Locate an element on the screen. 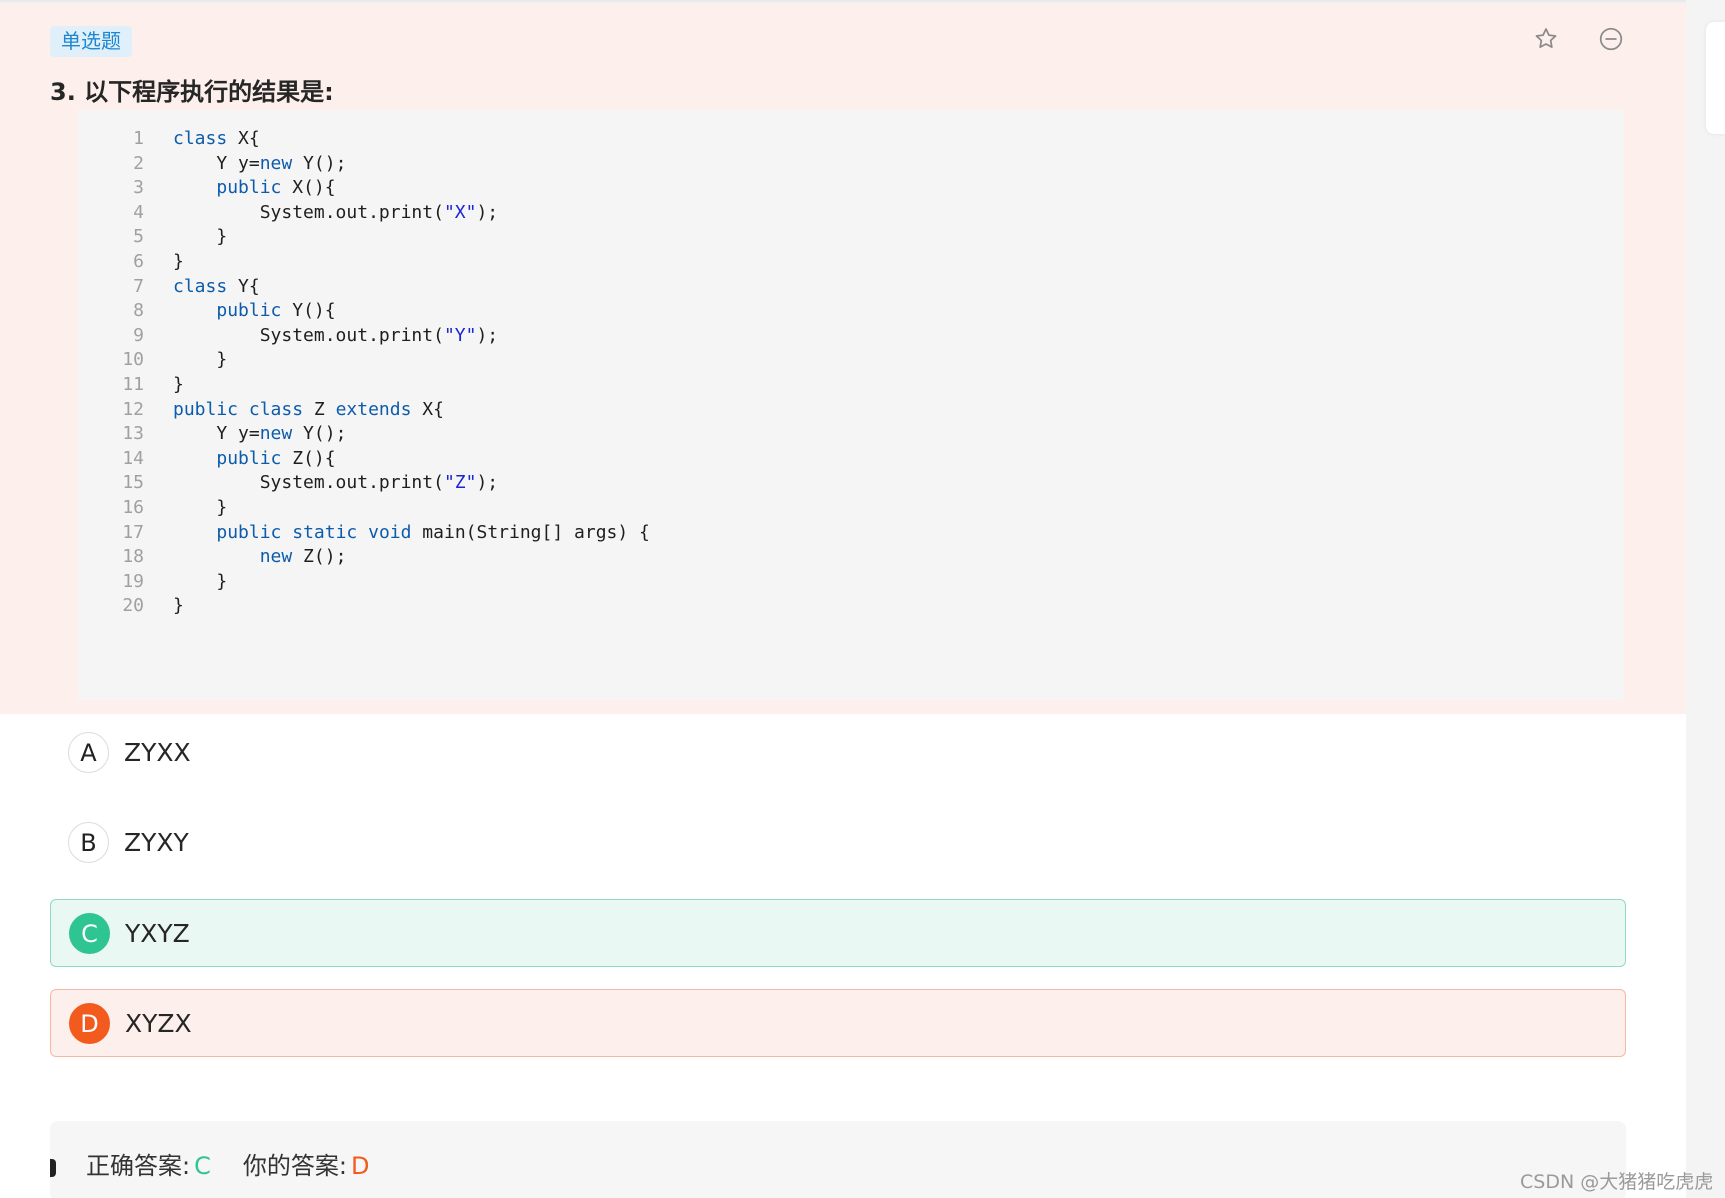 The height and width of the screenshot is (1198, 1725). code-keyword: static is located at coordinates (325, 532).